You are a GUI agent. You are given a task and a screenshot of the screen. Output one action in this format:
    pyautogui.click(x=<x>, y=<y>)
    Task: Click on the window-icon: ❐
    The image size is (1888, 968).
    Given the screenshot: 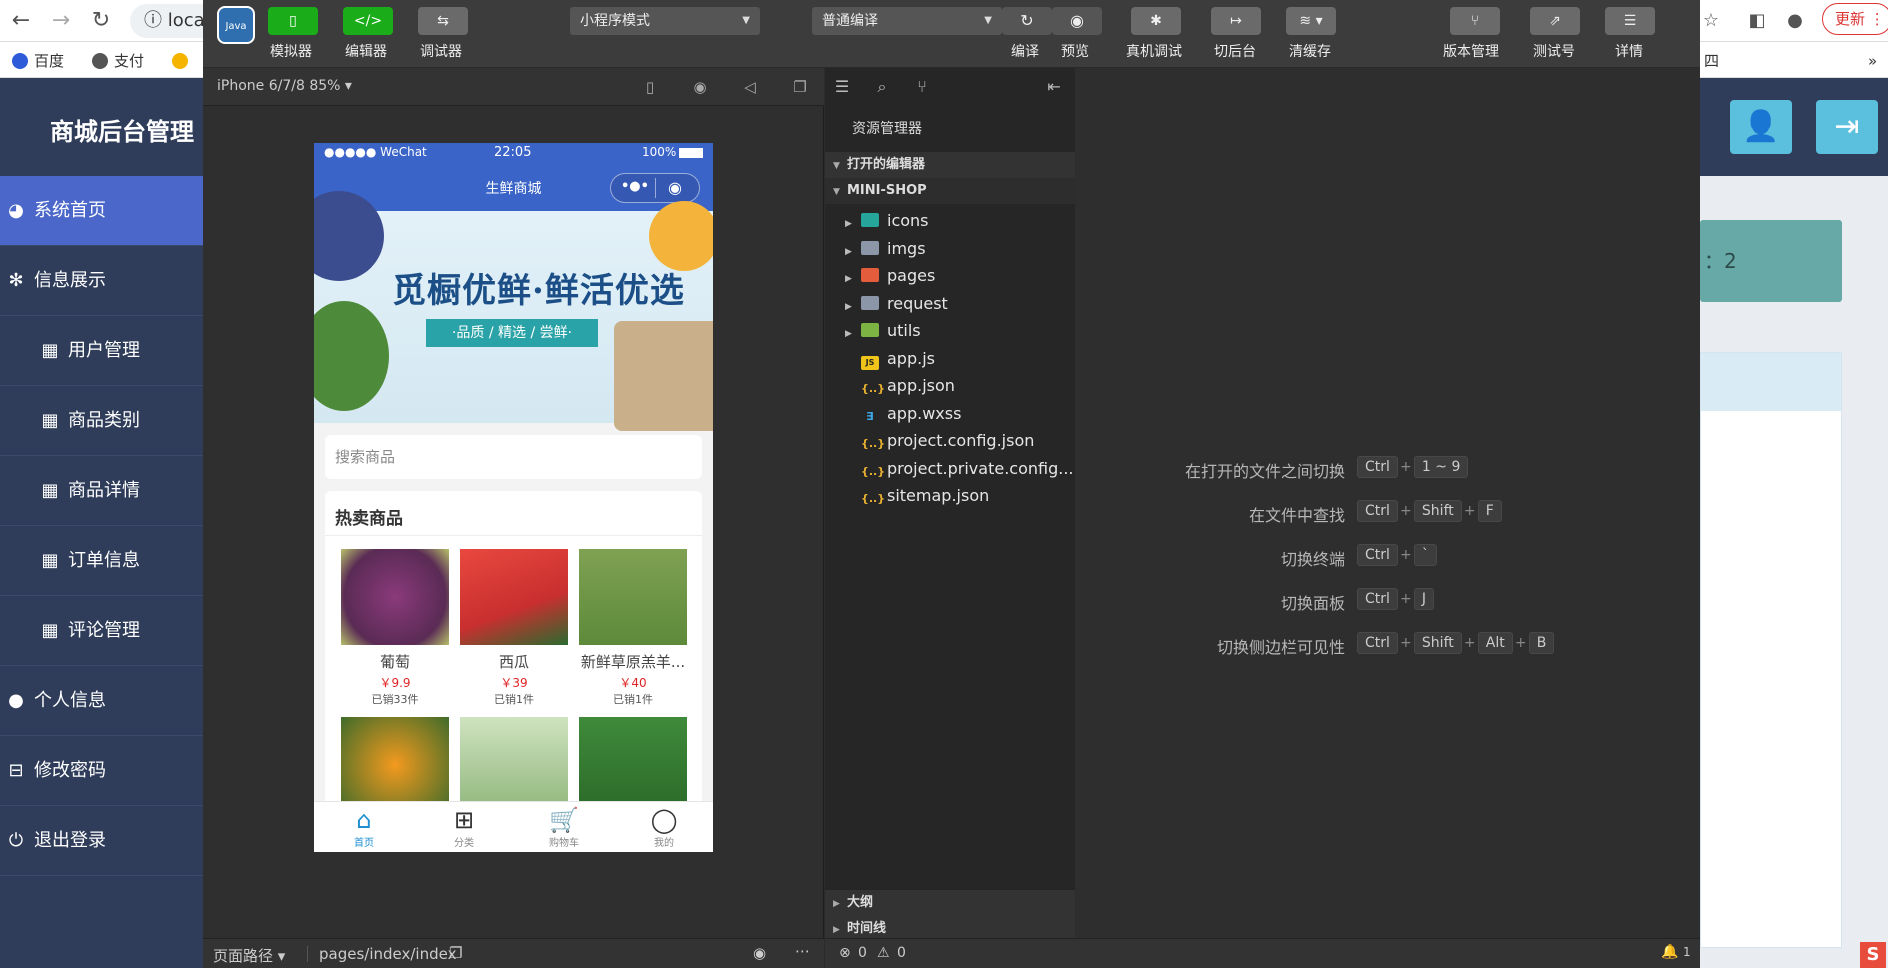 What is the action you would take?
    pyautogui.click(x=800, y=87)
    